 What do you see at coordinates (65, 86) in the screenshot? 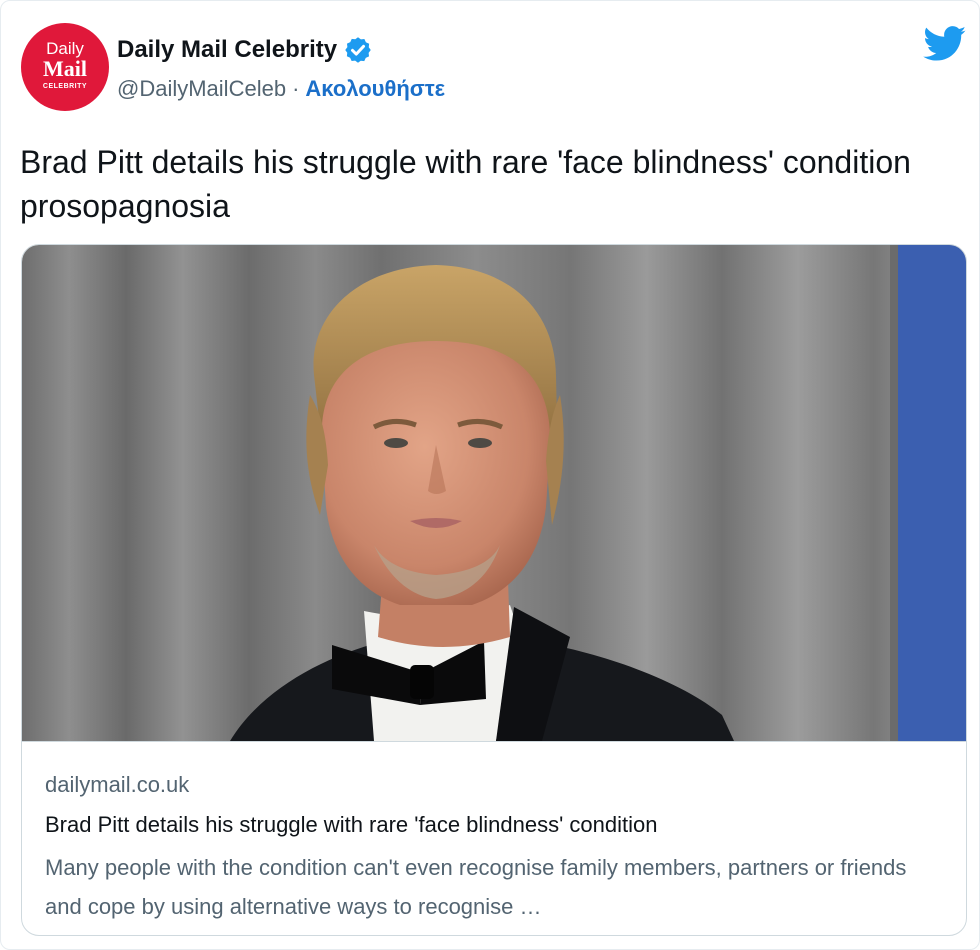
I see `avatar-line-3: CELEBRITY` at bounding box center [65, 86].